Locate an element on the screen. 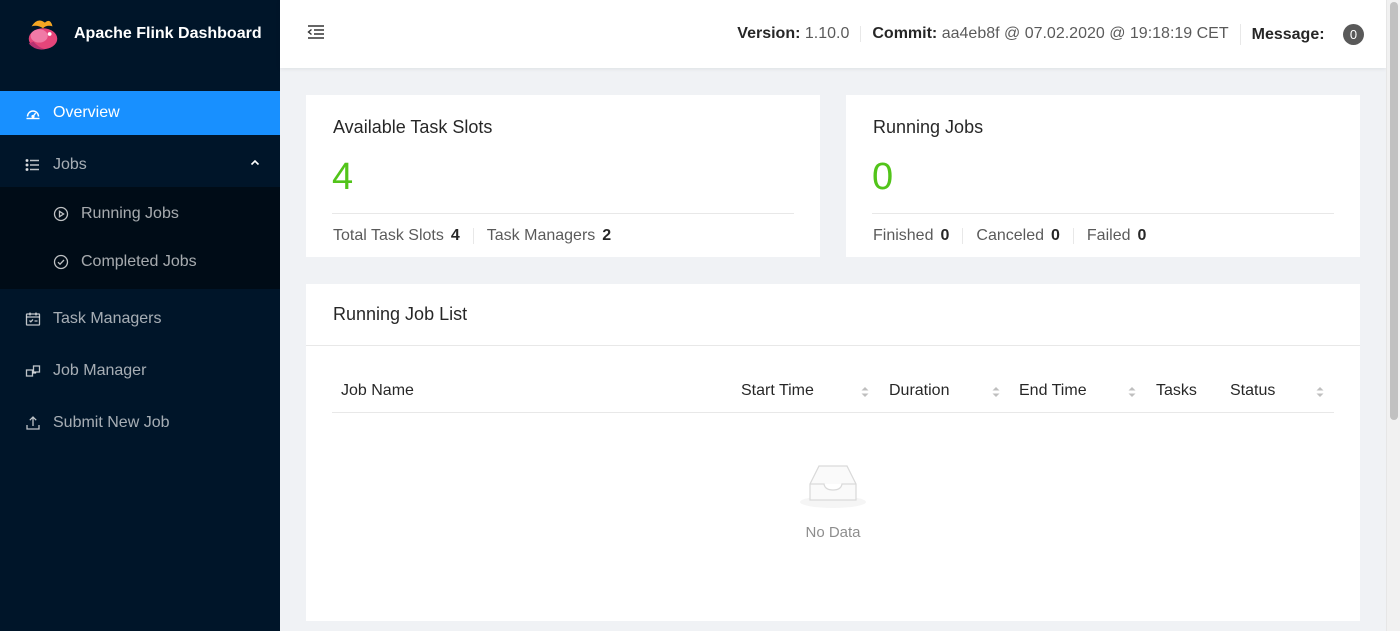 This screenshot has width=1400, height=631. stat-label: Canceled is located at coordinates (1010, 235).